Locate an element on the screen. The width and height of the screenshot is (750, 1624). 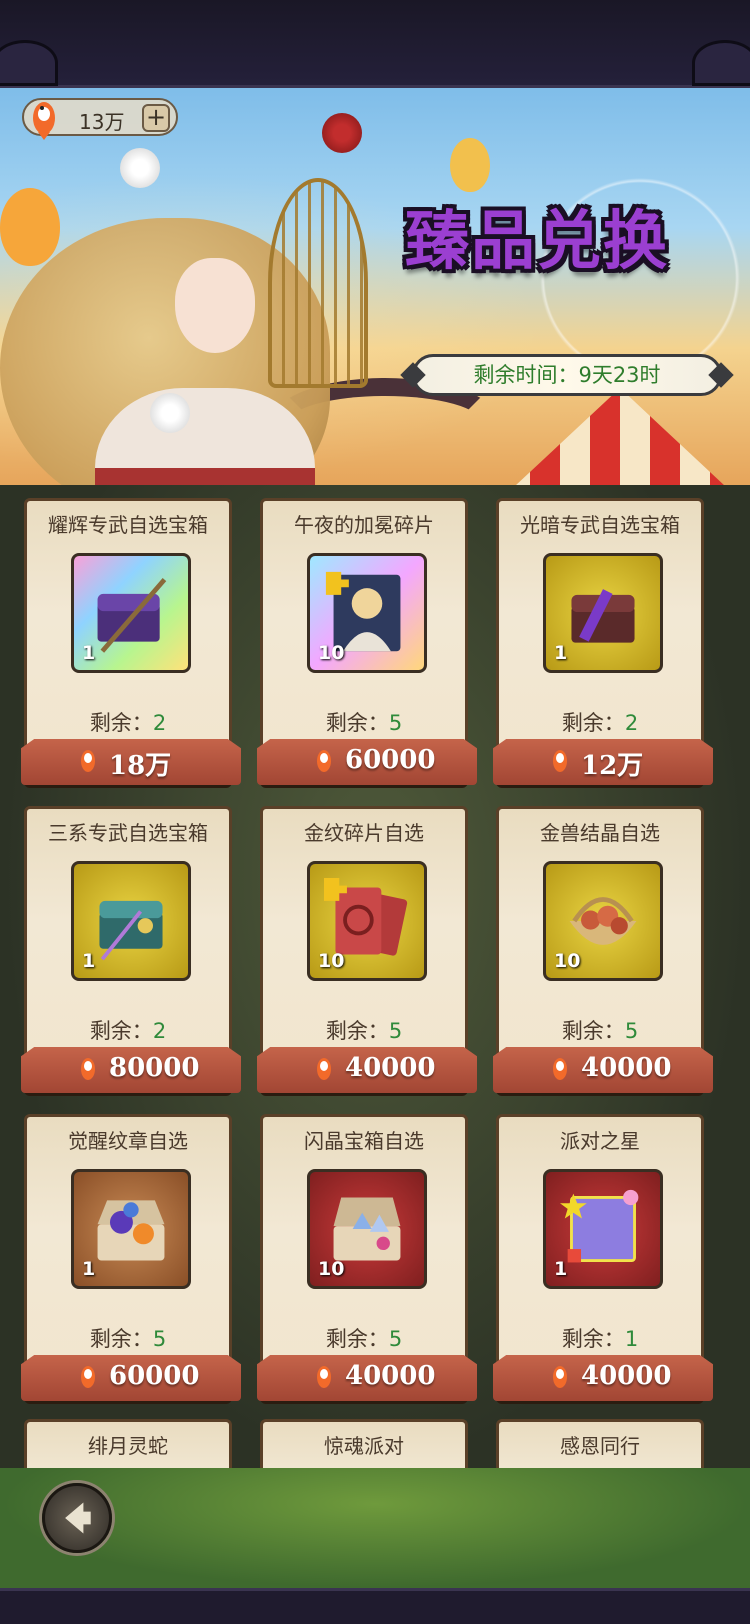
item-name: 惊魂派对 is located at coordinates (364, 1446).